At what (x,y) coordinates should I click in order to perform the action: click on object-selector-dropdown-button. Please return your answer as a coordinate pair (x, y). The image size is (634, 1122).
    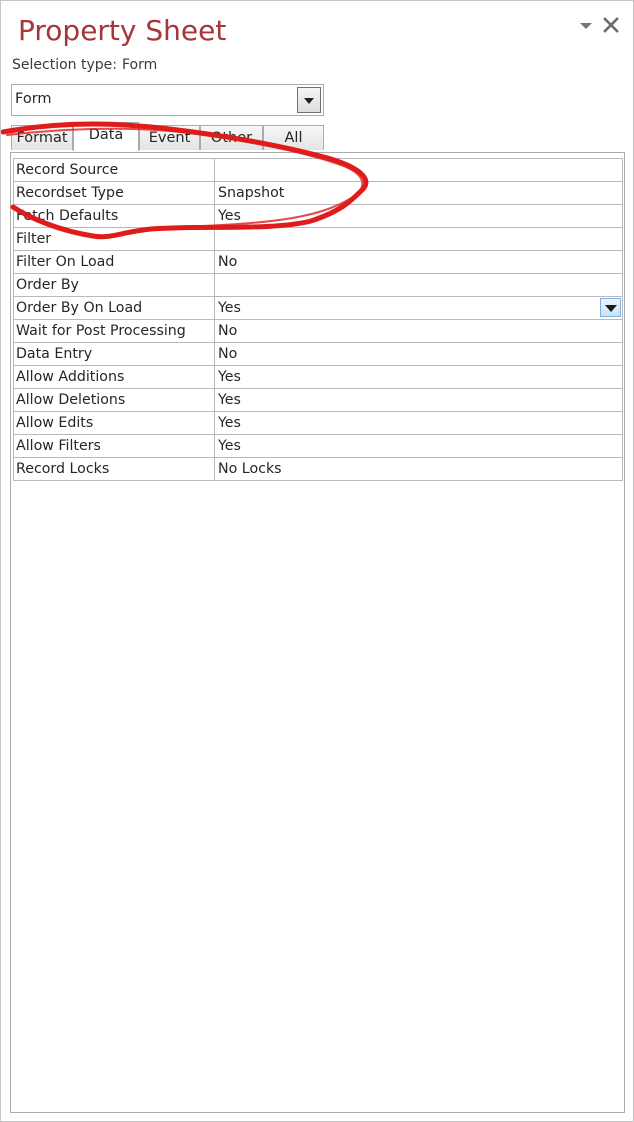
    Looking at the image, I should click on (309, 100).